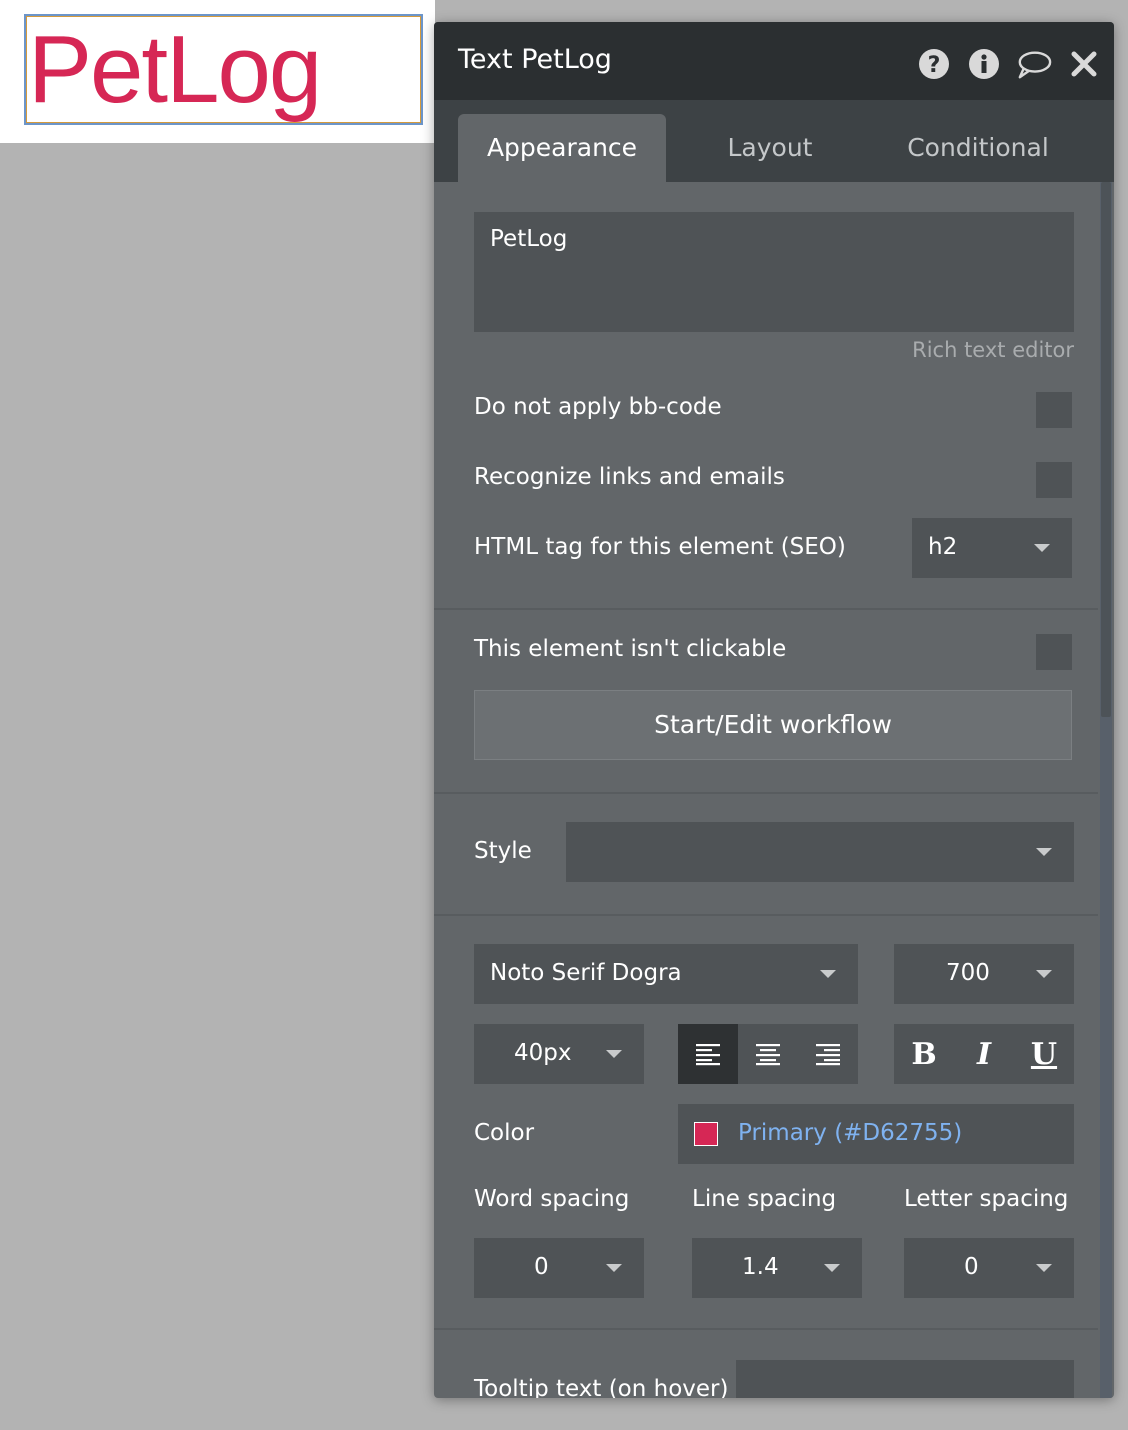  Describe the element at coordinates (630, 649) in the screenshot. I see `not-clickable-label: This element isn't clickable` at that location.